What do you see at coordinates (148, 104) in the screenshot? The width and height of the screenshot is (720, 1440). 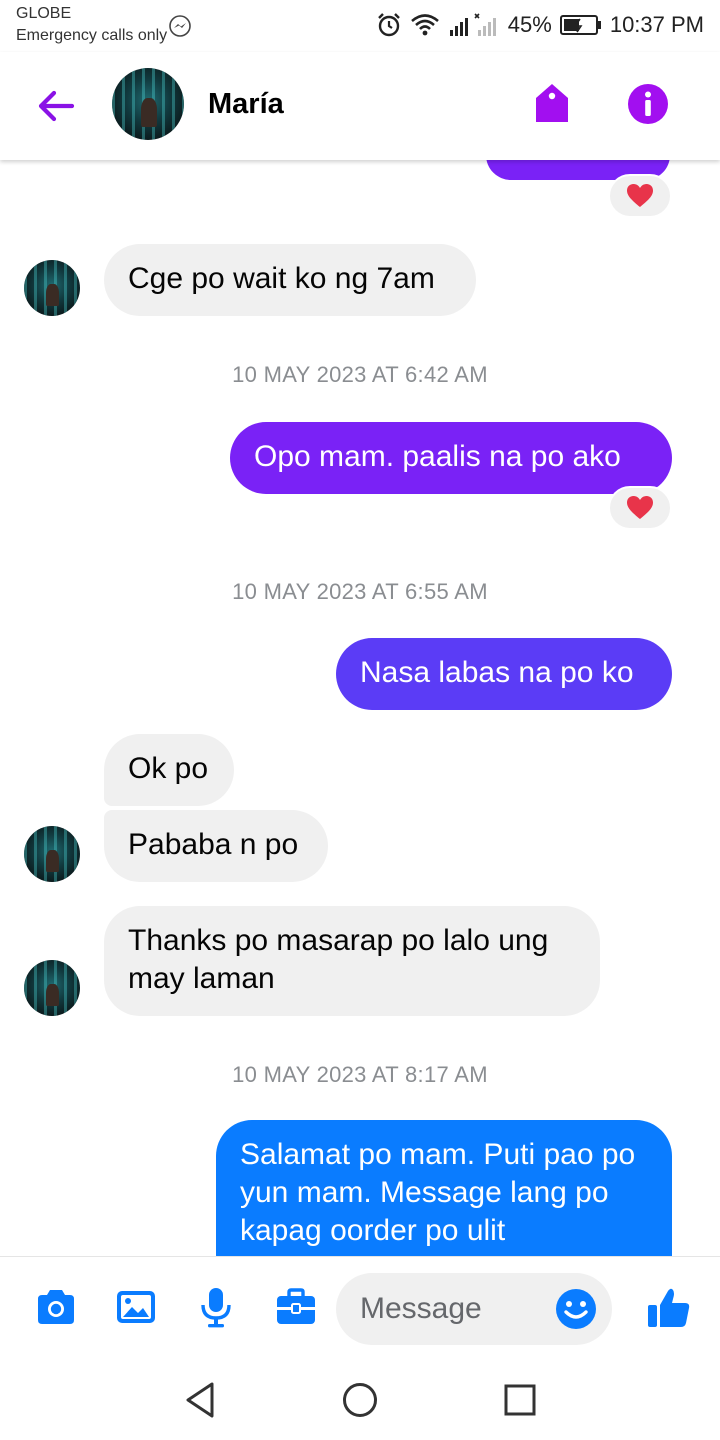 I see `contact-avatar` at bounding box center [148, 104].